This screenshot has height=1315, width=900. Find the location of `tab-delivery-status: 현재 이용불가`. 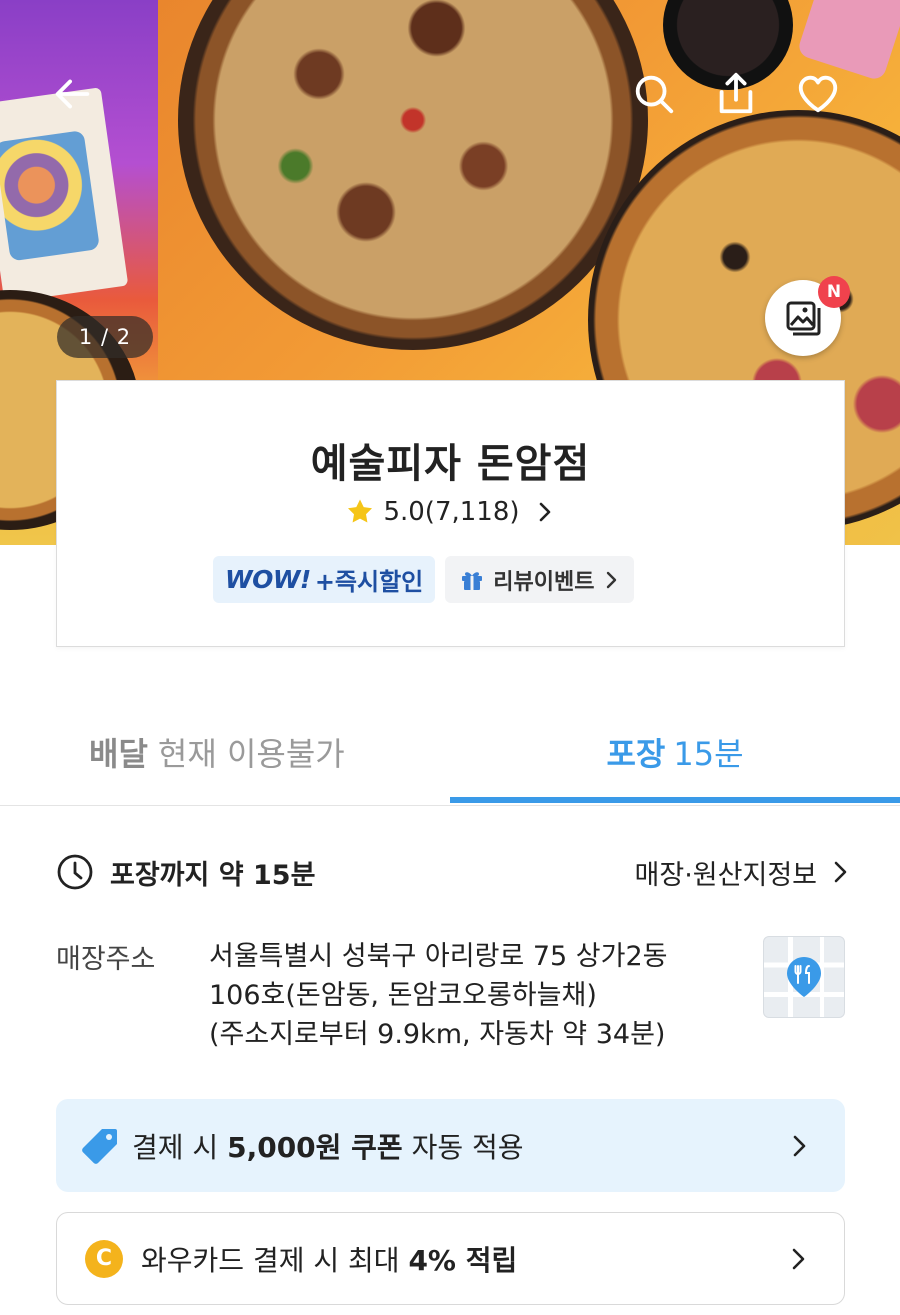

tab-delivery-status: 현재 이용불가 is located at coordinates (251, 754).